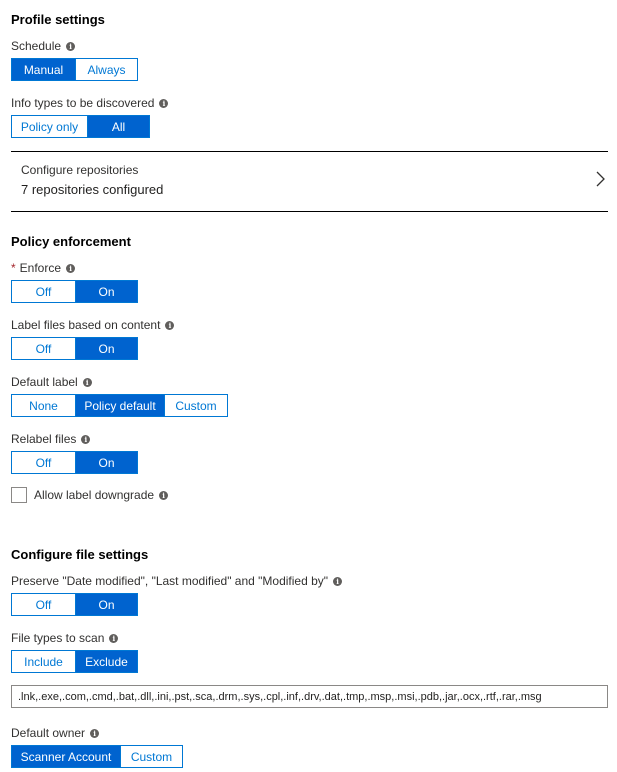 The image size is (617, 772). I want to click on relabel-toggle: Off On, so click(74, 462).